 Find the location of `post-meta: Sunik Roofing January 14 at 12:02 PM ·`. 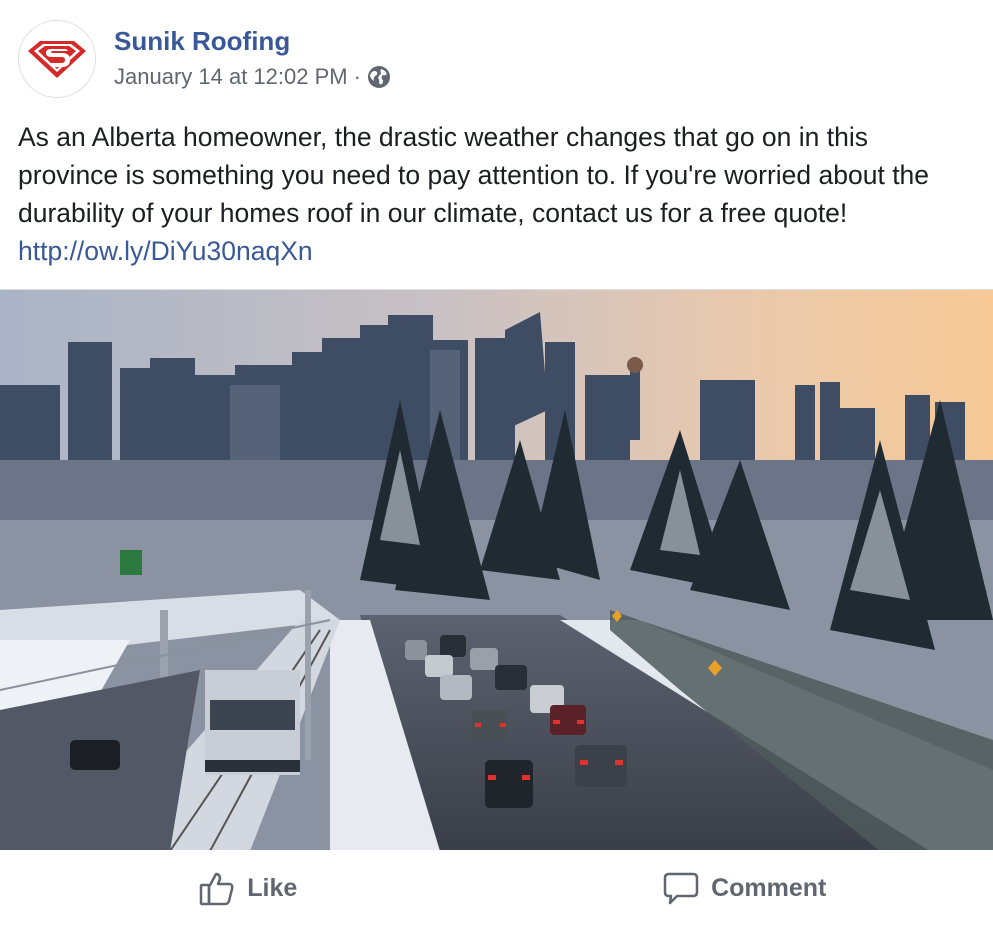

post-meta: Sunik Roofing January 14 at 12:02 PM · is located at coordinates (252, 55).